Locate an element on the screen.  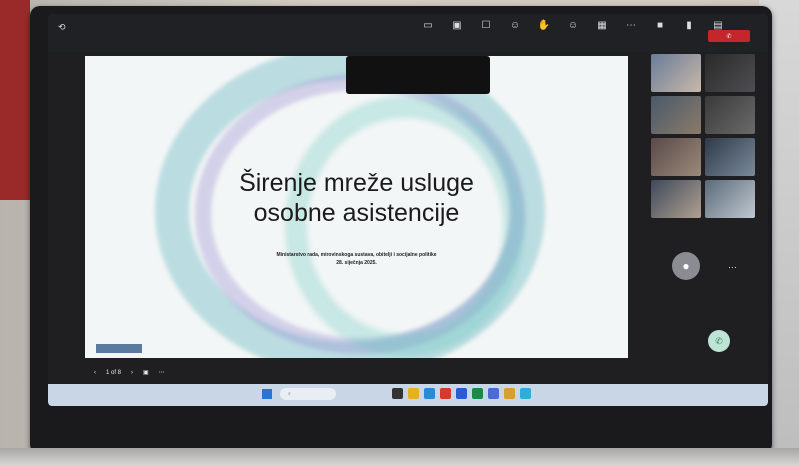
prev-slide-icon: ‹ is located at coordinates (95, 373).